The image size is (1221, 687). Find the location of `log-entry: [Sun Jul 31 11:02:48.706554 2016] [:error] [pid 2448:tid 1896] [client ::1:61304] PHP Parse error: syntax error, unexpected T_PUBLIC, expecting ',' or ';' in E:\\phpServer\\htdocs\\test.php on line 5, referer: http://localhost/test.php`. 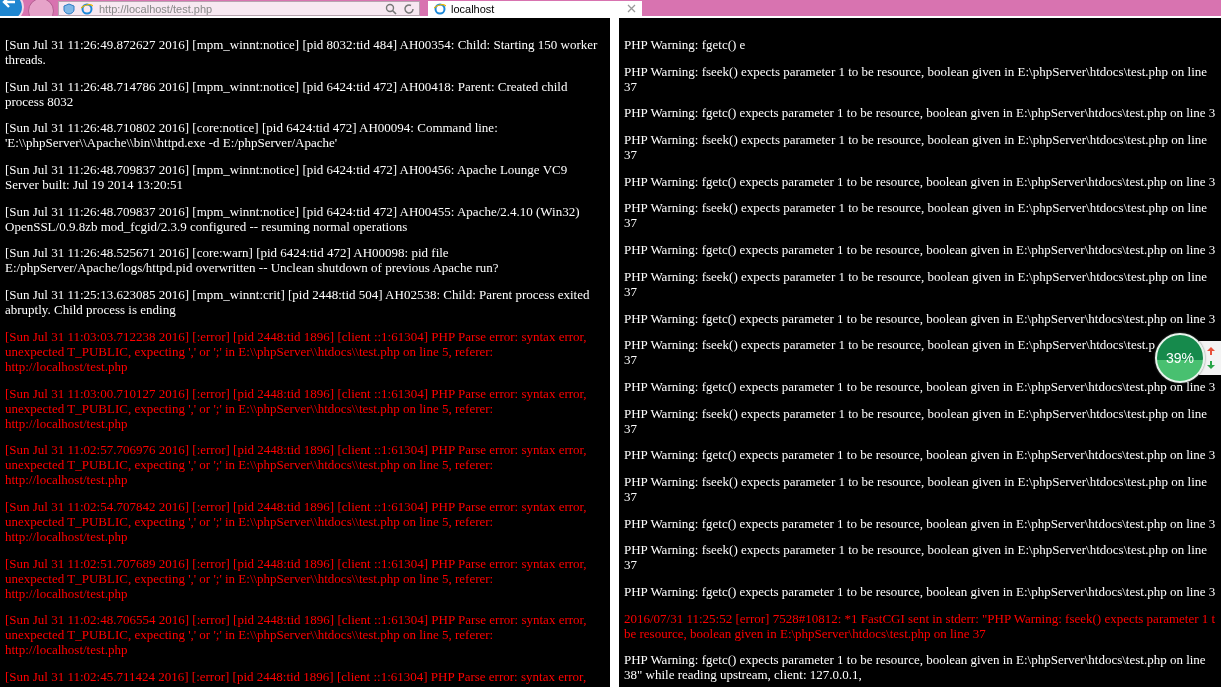

log-entry: [Sun Jul 31 11:02:48.706554 2016] [:error] [pid 2448:tid 1896] [client ::1:61304] PHP Parse error: syntax error, unexpected T_PUBLIC, expecting ',' or ';' in E:\\phpServer\\htdocs\\test.php on line 5, referer: http://localhost/test.php is located at coordinates (296, 635).